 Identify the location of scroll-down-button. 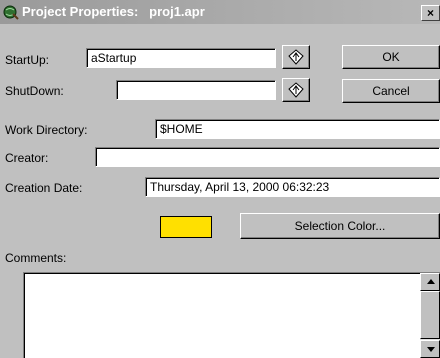
(430, 349).